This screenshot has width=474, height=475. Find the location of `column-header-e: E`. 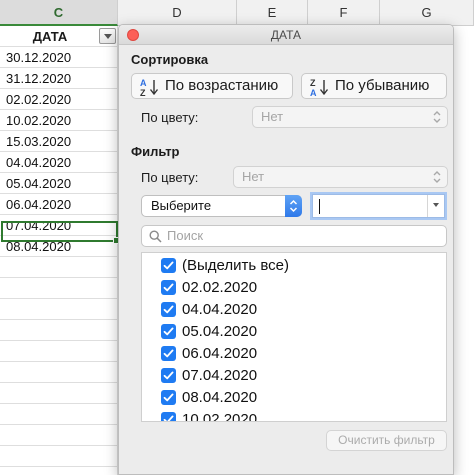

column-header-e: E is located at coordinates (272, 13).